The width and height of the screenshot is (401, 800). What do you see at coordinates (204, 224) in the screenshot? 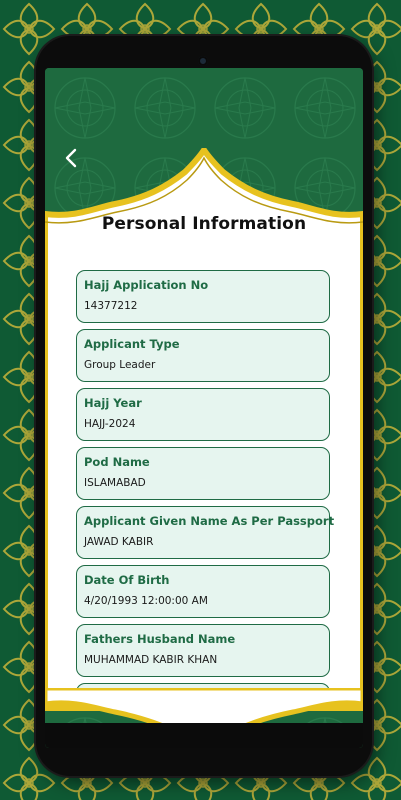
I see `page-title: Personal Information` at bounding box center [204, 224].